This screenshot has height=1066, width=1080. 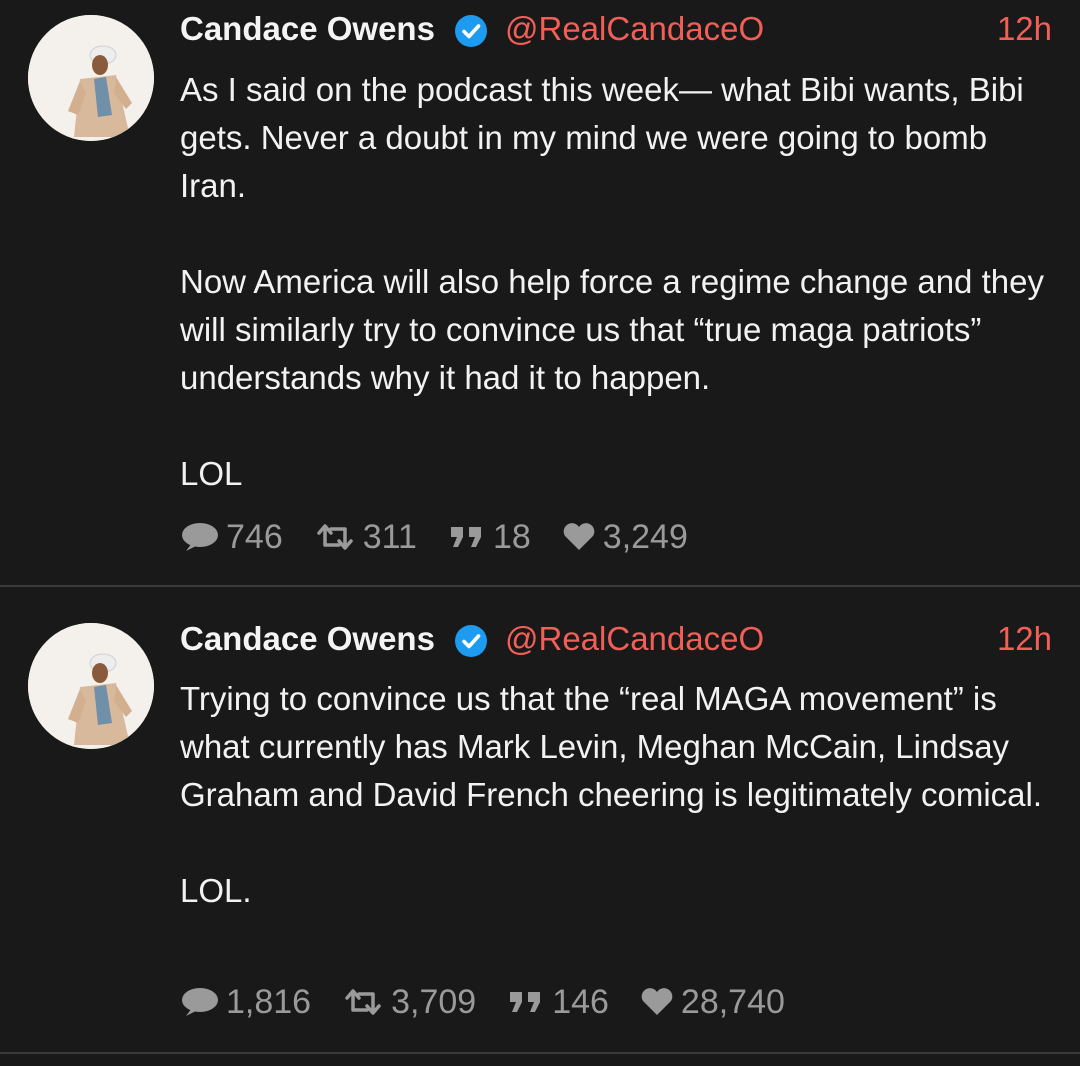 I want to click on like-button: 28,740, so click(x=712, y=1002).